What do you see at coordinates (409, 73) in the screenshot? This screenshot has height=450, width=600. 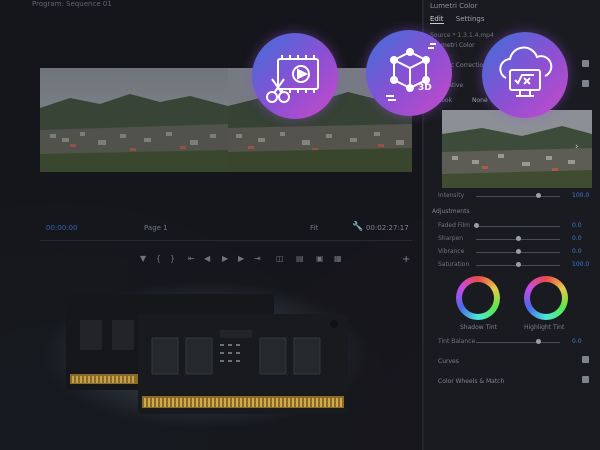 I see `3d-cube-icon: 3D` at bounding box center [409, 73].